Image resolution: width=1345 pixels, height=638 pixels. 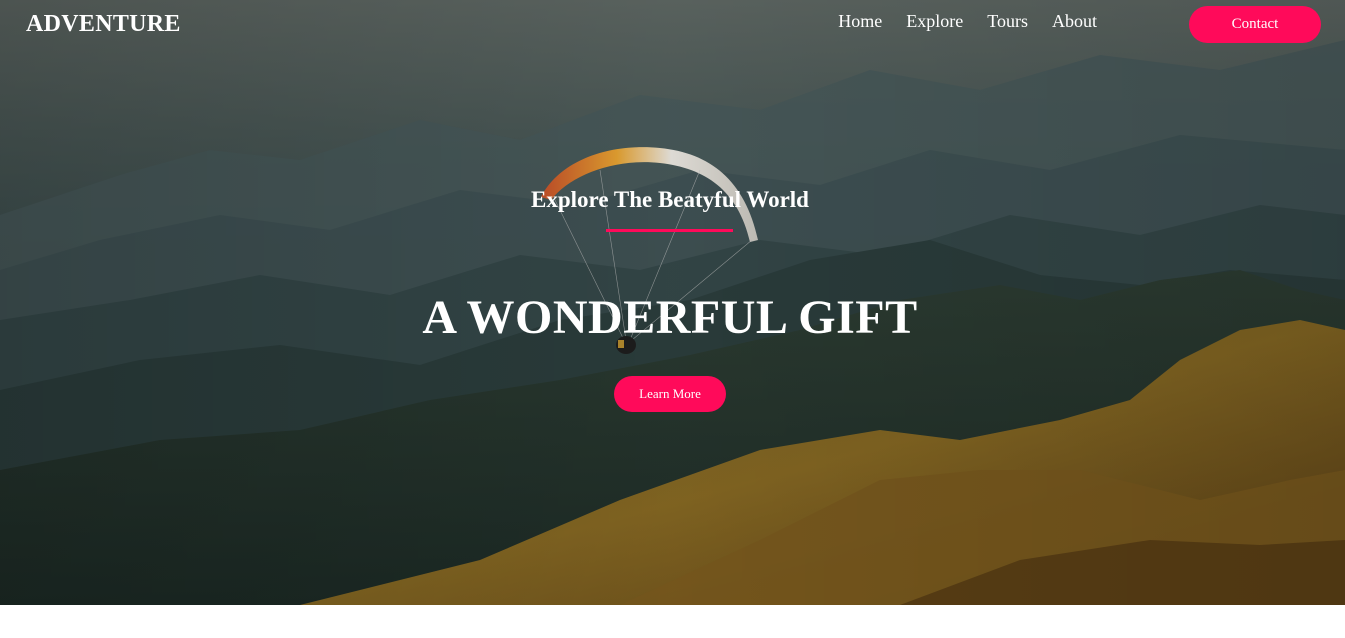 I want to click on hero-headline: A WONDERFUL GIFT, so click(x=670, y=317).